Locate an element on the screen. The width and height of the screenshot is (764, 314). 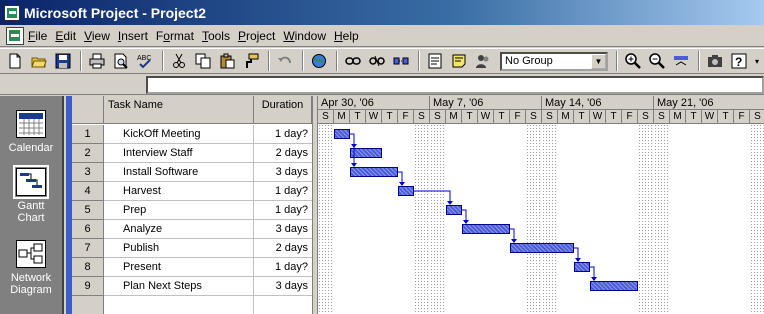
task-name-cell: Analyze is located at coordinates (179, 229).